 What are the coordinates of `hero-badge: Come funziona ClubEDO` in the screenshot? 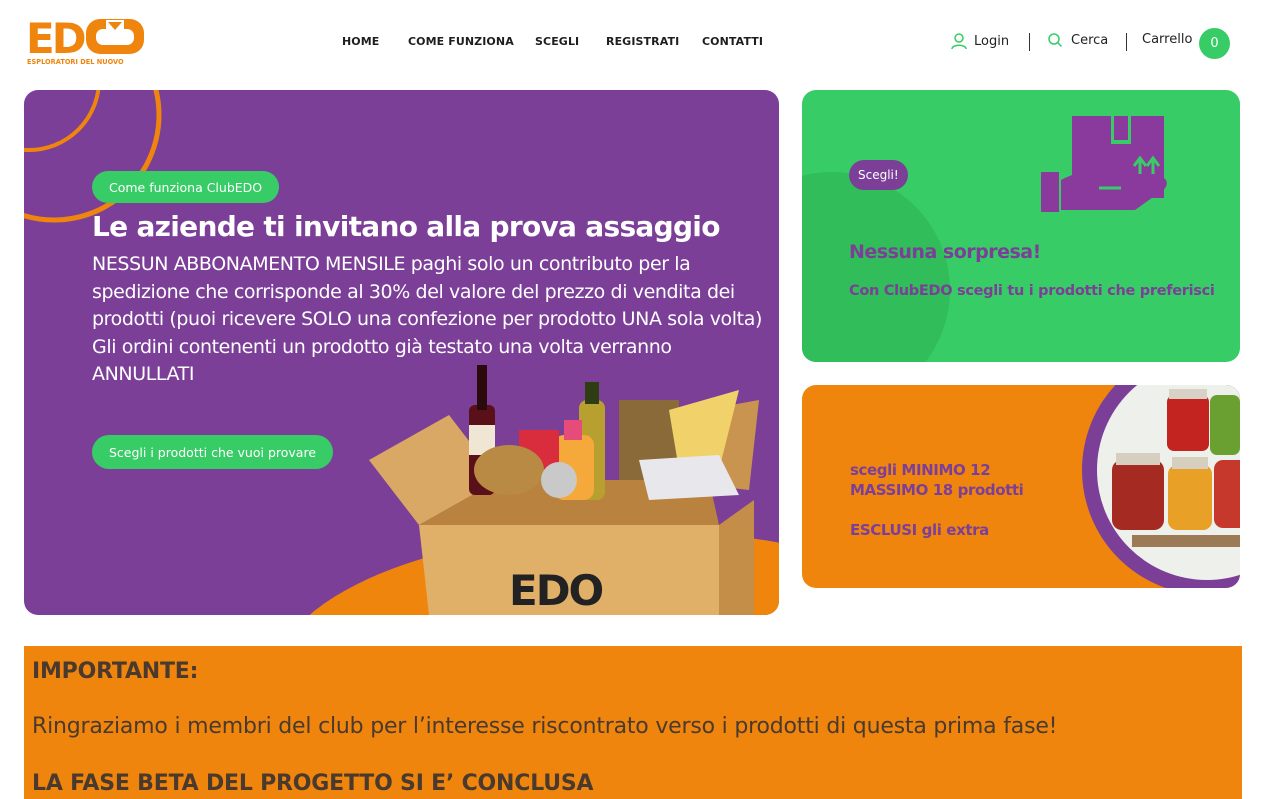 It's located at (186, 187).